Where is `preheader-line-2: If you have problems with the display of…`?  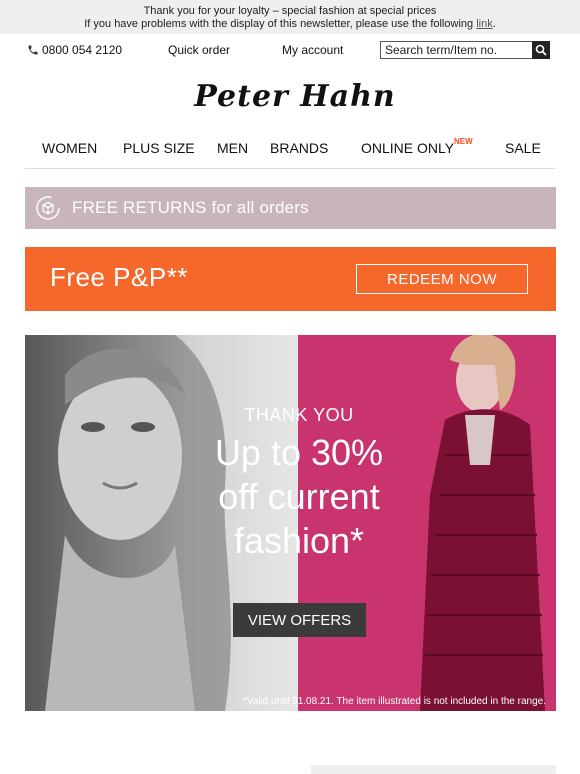
preheader-line-2: If you have problems with the display of… is located at coordinates (290, 24).